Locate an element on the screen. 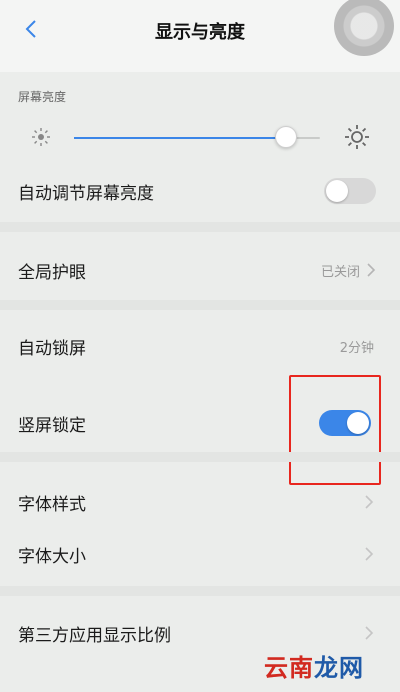 This screenshot has height=692, width=400. brightness-slider-row is located at coordinates (200, 138).